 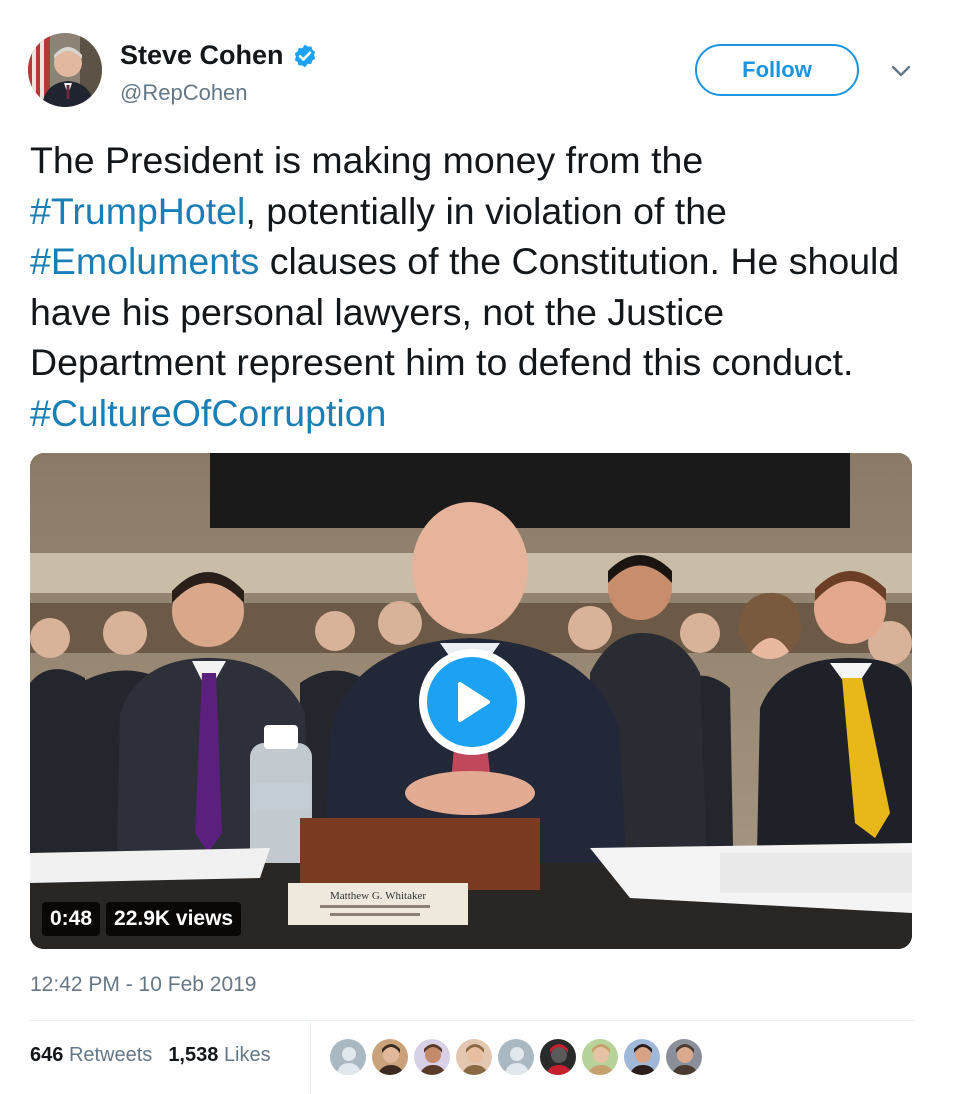 I want to click on retweets-count: 646, so click(x=47, y=1055).